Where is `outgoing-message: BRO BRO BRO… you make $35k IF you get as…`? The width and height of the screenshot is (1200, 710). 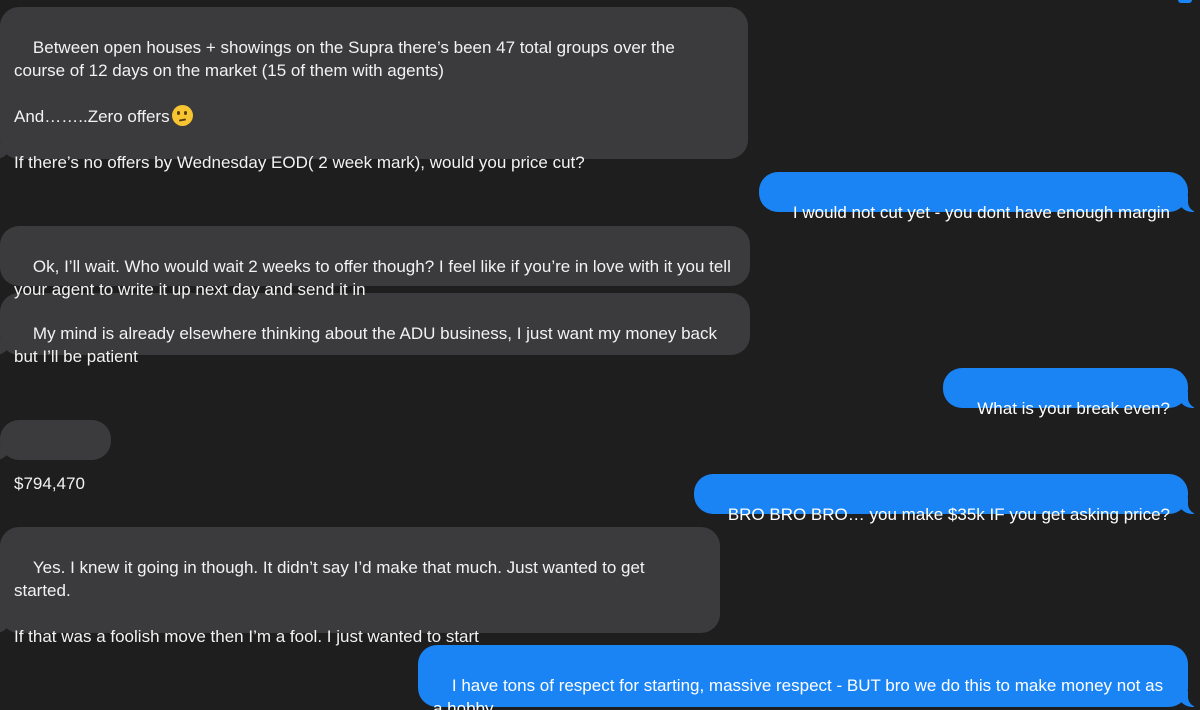
outgoing-message: BRO BRO BRO… you make $35k IF you get as… is located at coordinates (946, 499).